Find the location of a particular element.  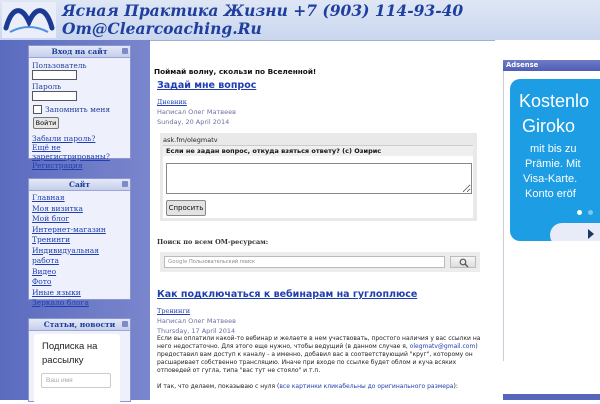

search-placeholder: Пользовательский поиск is located at coordinates (222, 262).